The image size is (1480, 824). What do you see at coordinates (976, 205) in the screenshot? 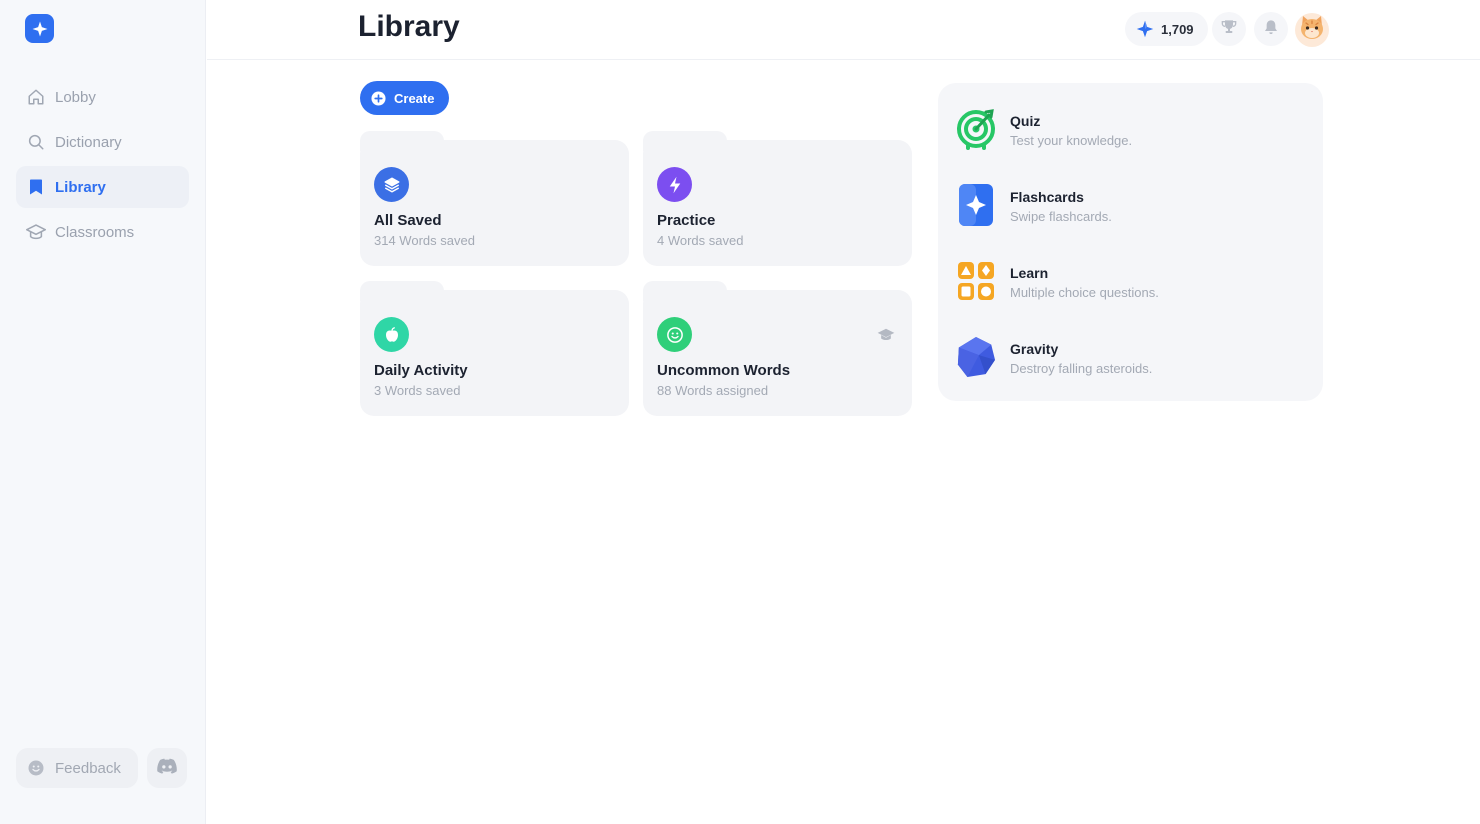
I see `flashcard-icon` at bounding box center [976, 205].